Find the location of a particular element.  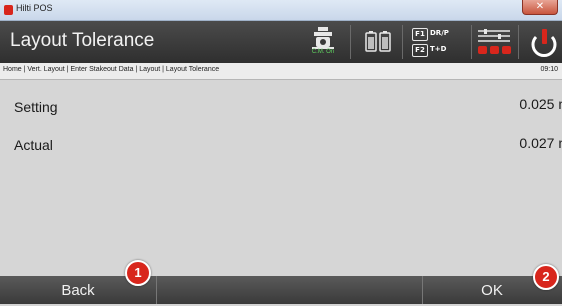

f2-label: T+D is located at coordinates (438, 49).